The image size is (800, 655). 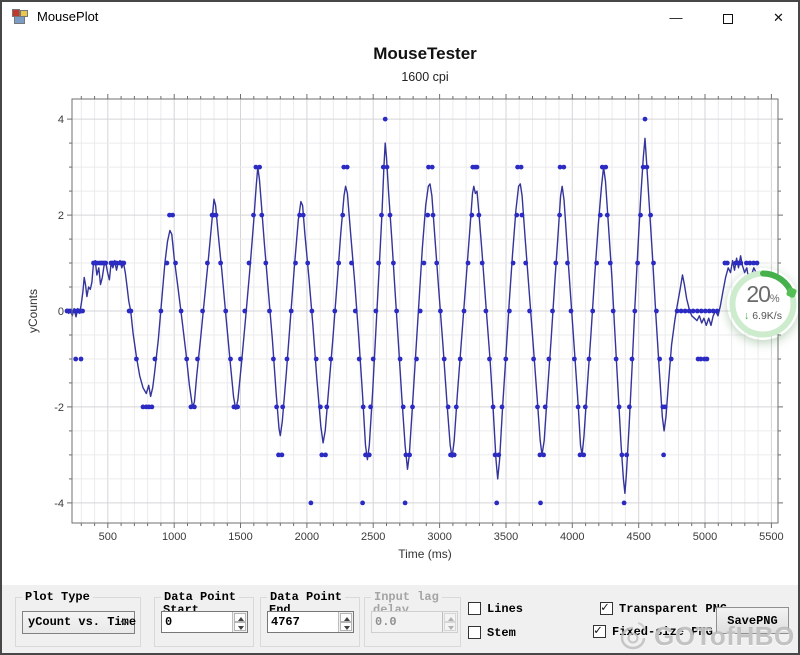 What do you see at coordinates (662, 632) in the screenshot?
I see `fixed-size-png-checkbox-label: Fixed-size PNG` at bounding box center [662, 632].